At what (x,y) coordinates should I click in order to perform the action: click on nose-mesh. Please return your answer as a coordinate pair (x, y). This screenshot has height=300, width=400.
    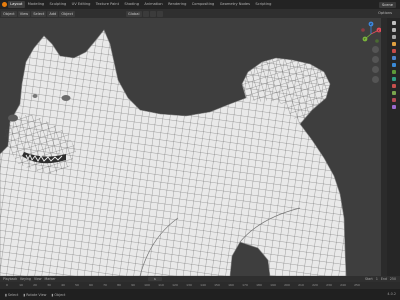
    Looking at the image, I should click on (13, 118).